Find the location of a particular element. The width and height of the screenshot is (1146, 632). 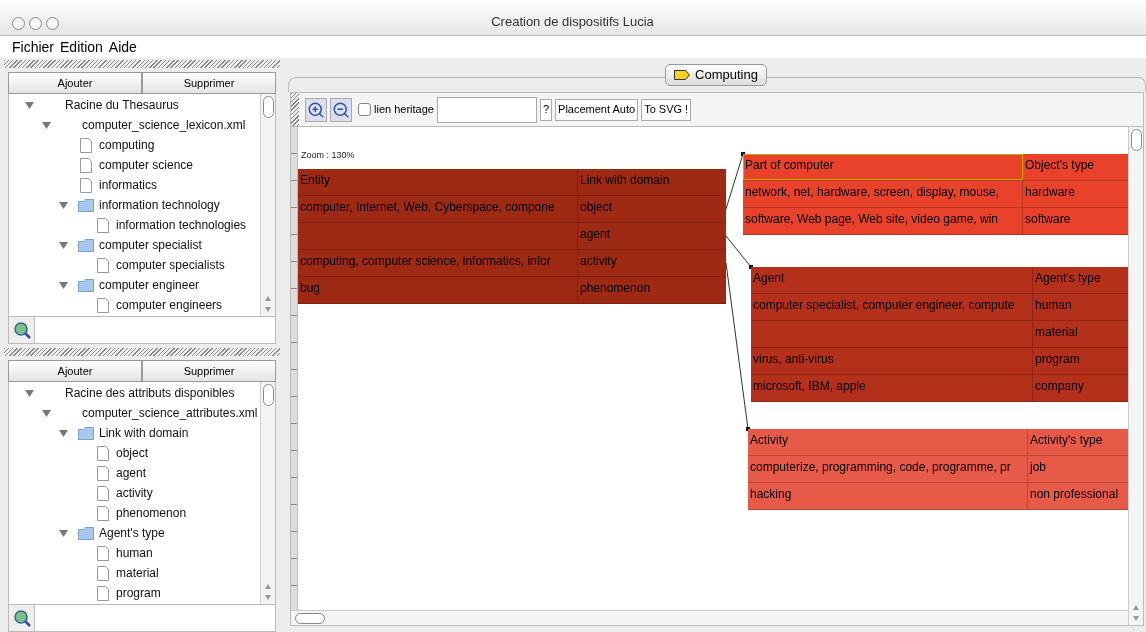

tree-item: information technologies is located at coordinates (181, 225).